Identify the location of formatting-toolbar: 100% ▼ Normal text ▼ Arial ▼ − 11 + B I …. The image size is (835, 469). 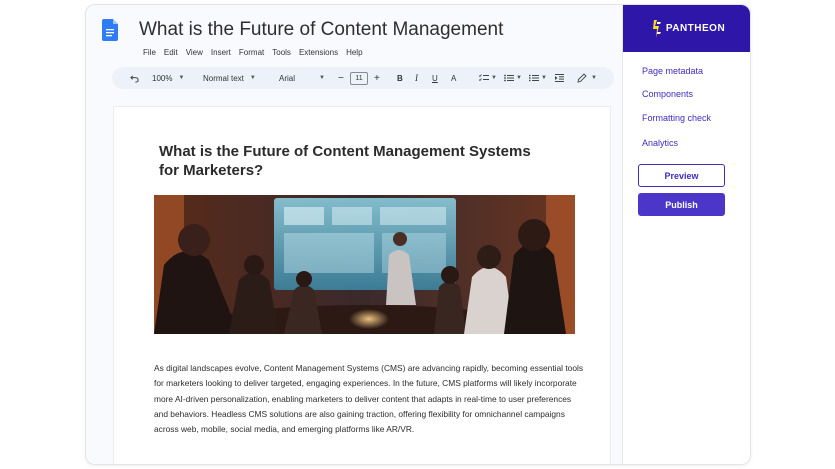
(363, 78).